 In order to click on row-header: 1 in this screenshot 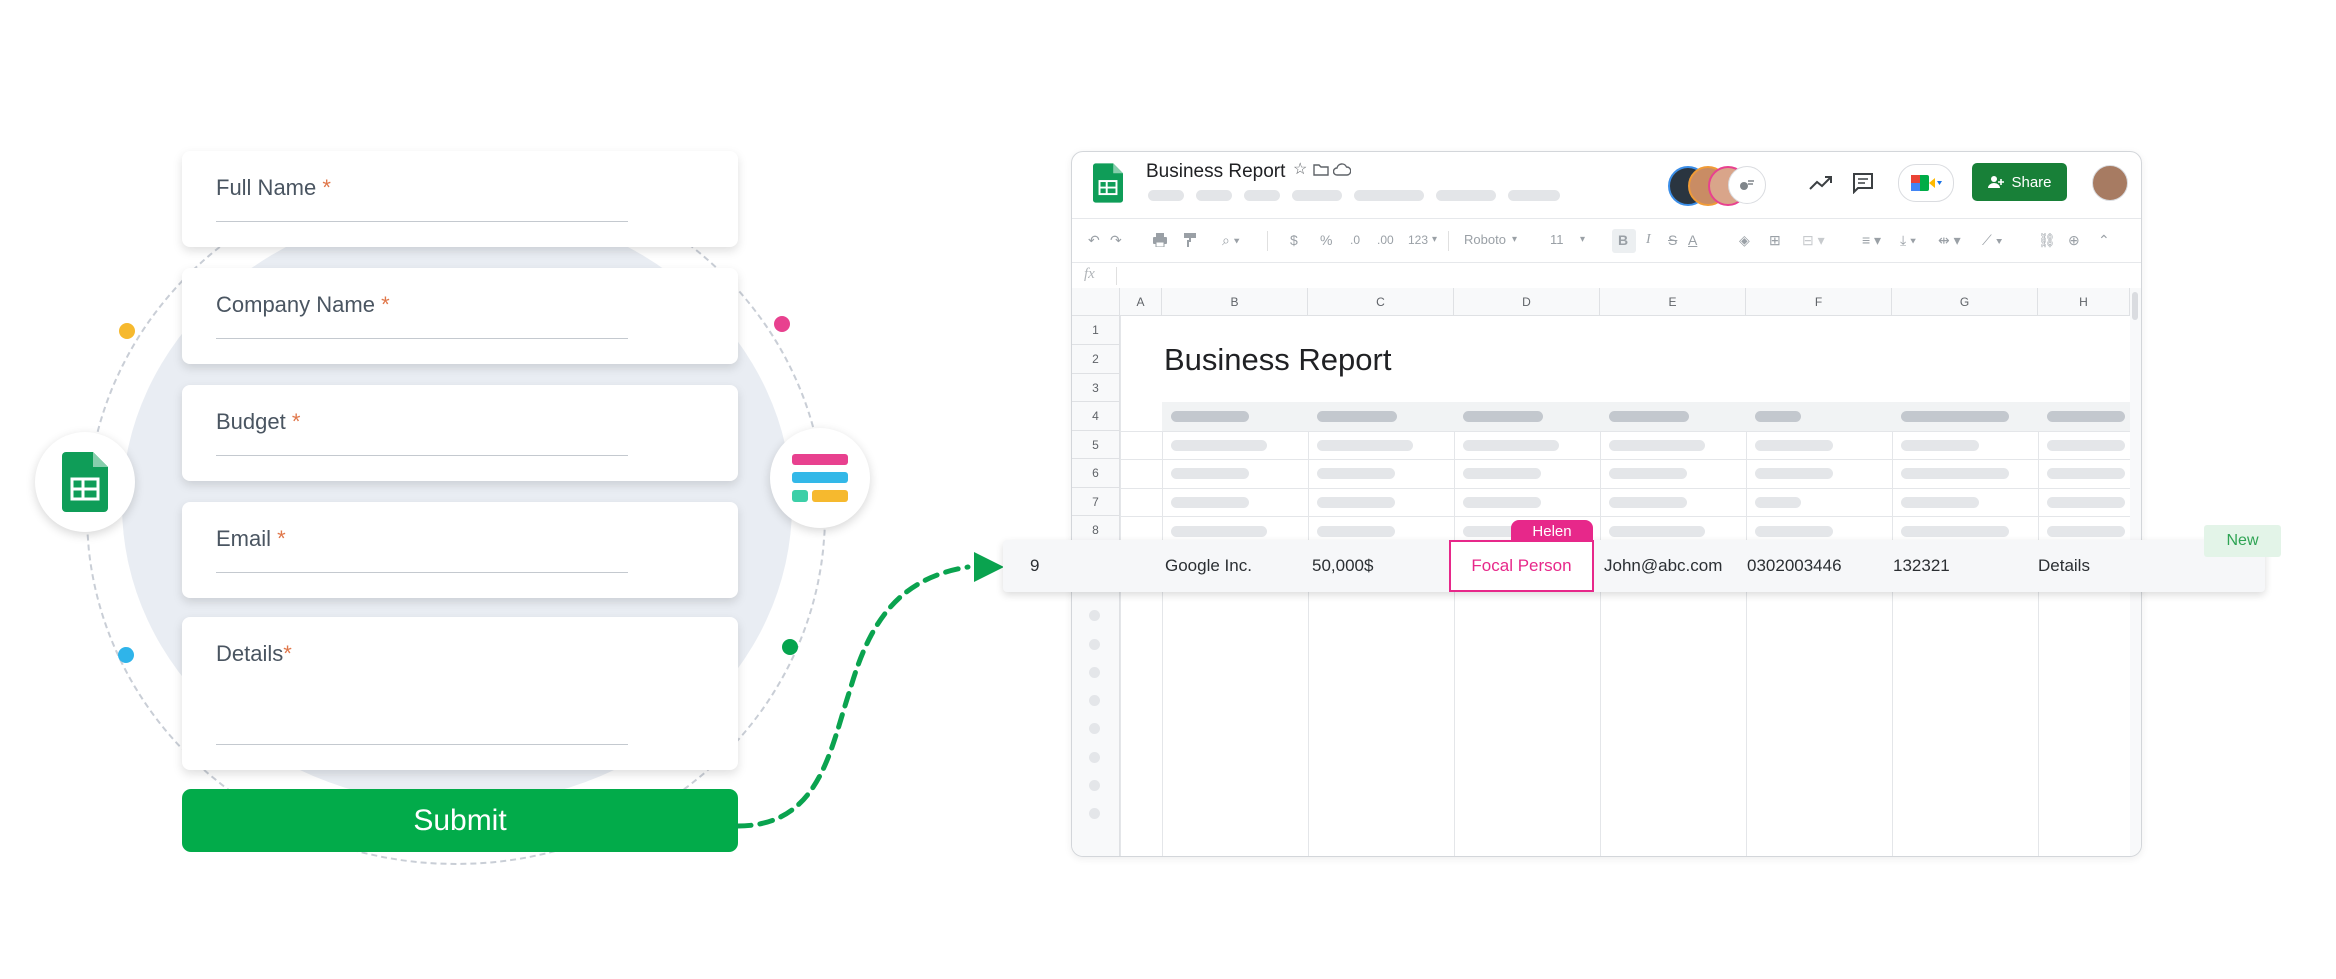, I will do `click(1096, 330)`.